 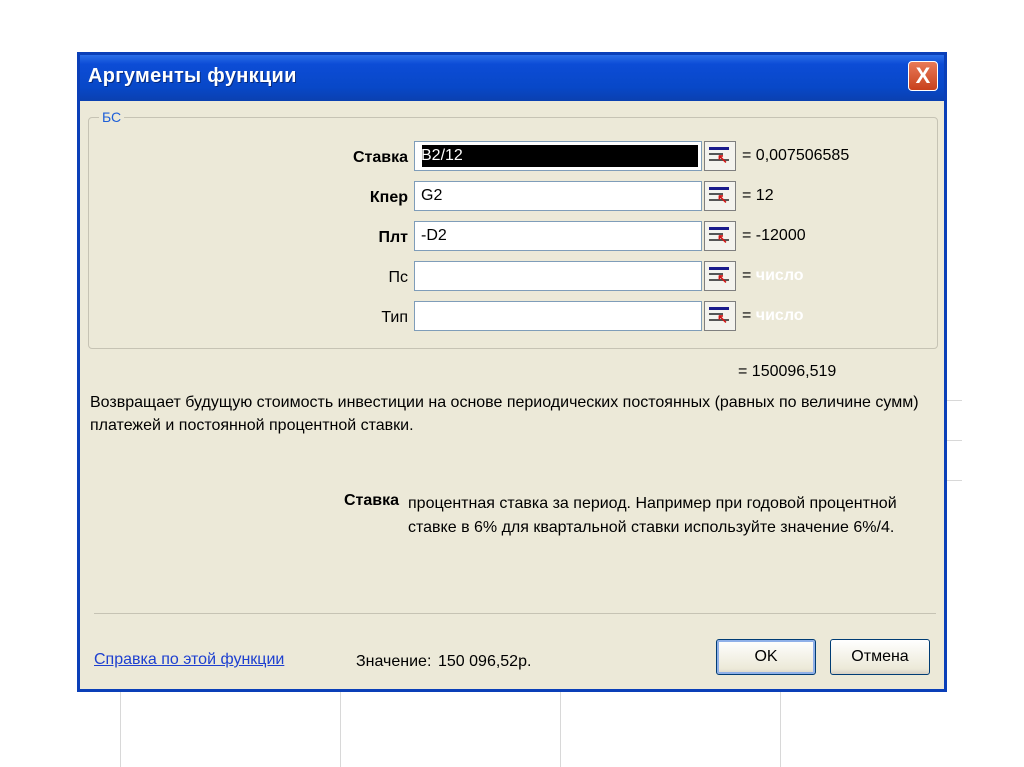 What do you see at coordinates (558, 316) in the screenshot?
I see `type-input` at bounding box center [558, 316].